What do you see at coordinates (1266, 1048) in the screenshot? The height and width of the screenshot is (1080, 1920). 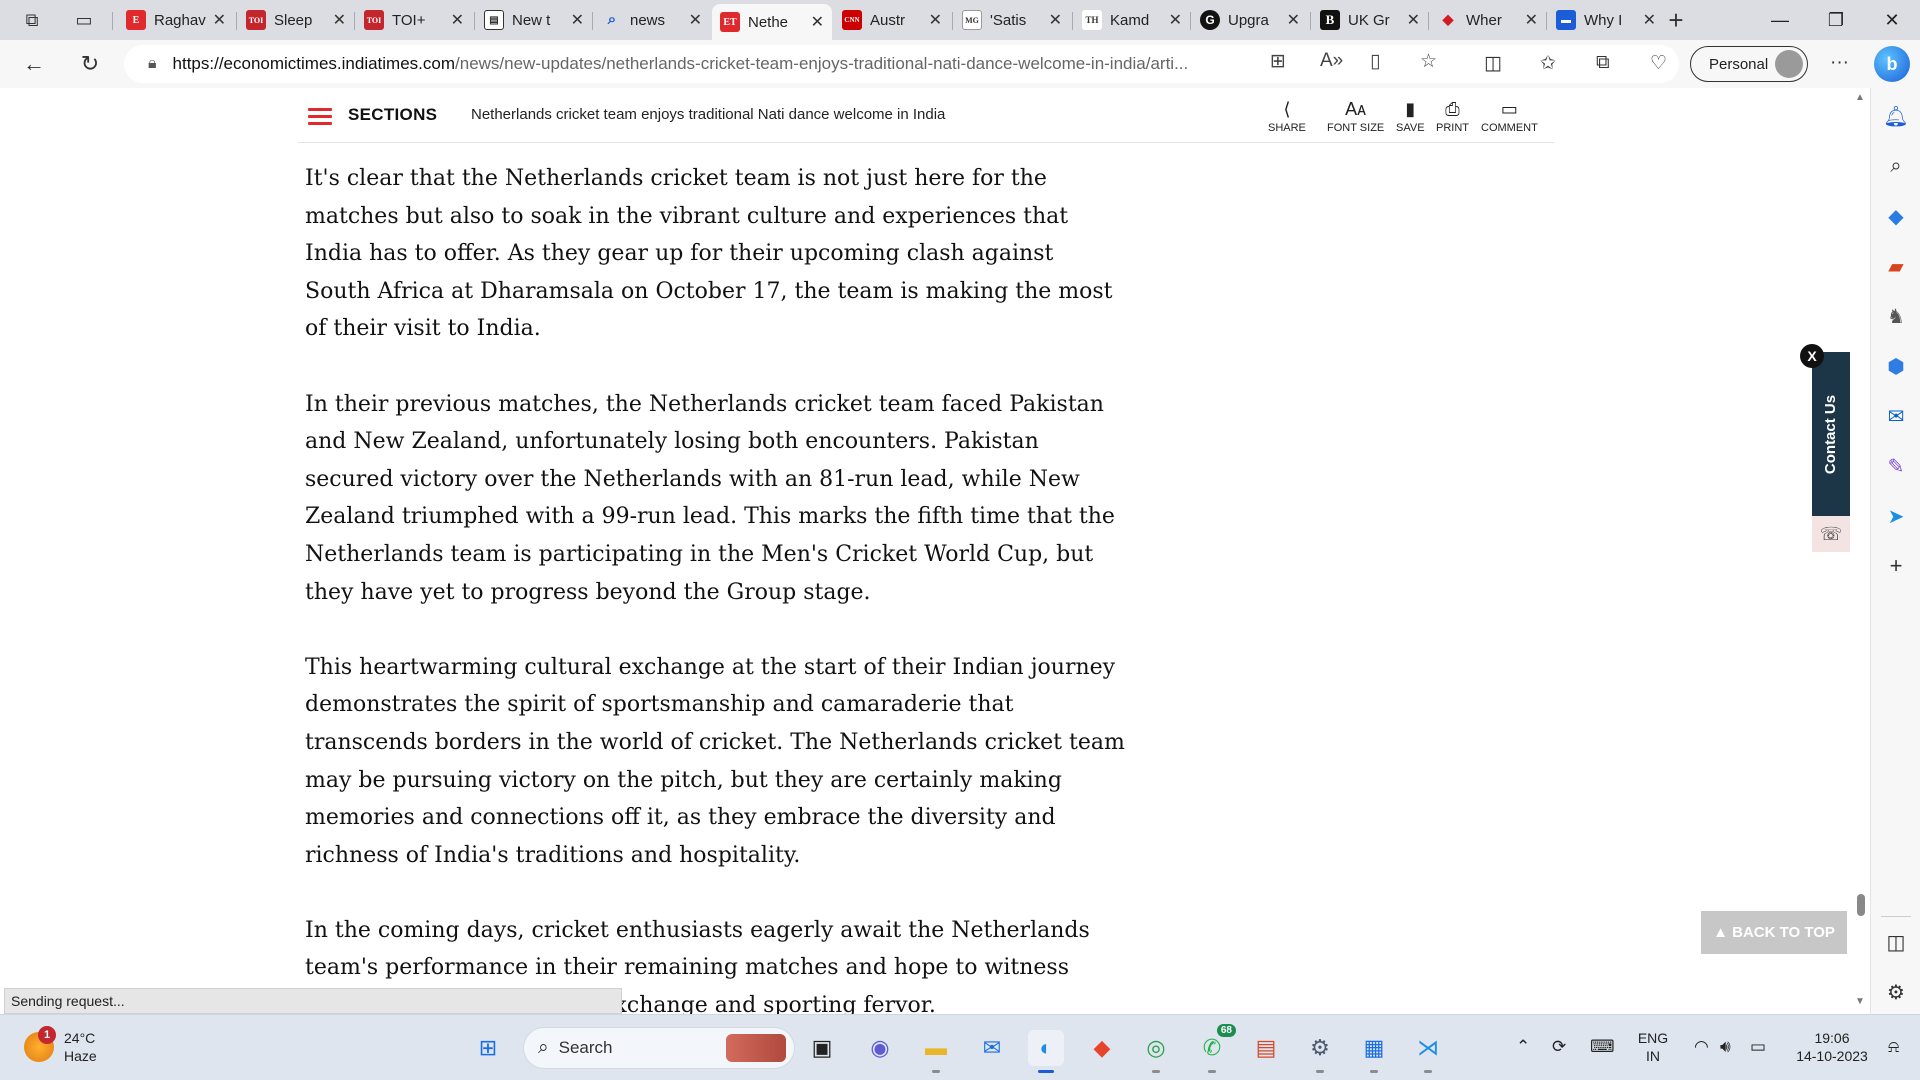 I see `pdf-reader-icon: ▤` at bounding box center [1266, 1048].